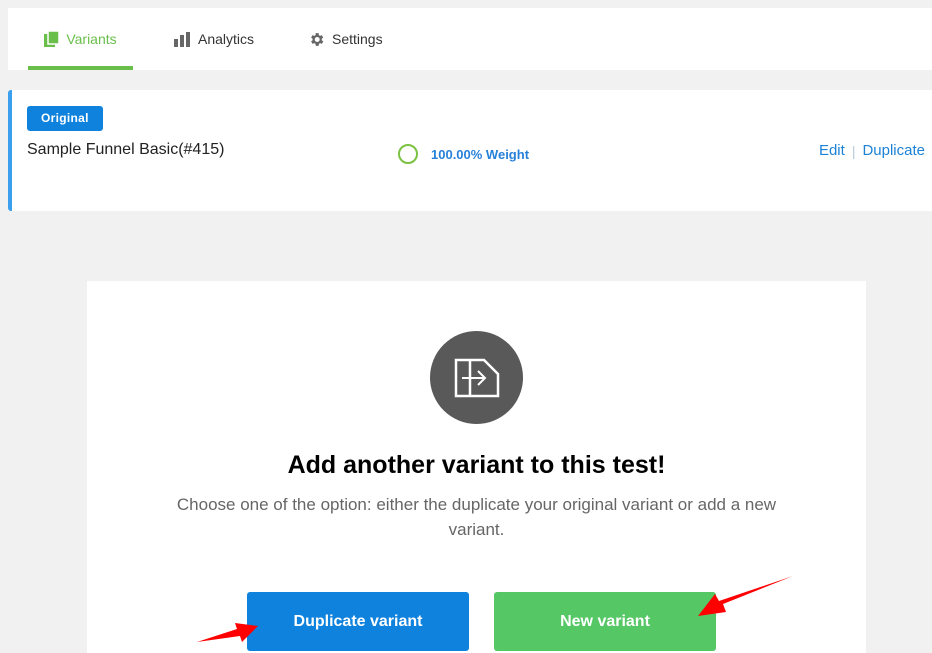 The image size is (932, 653). I want to click on tab-analytics: Analytics, so click(214, 39).